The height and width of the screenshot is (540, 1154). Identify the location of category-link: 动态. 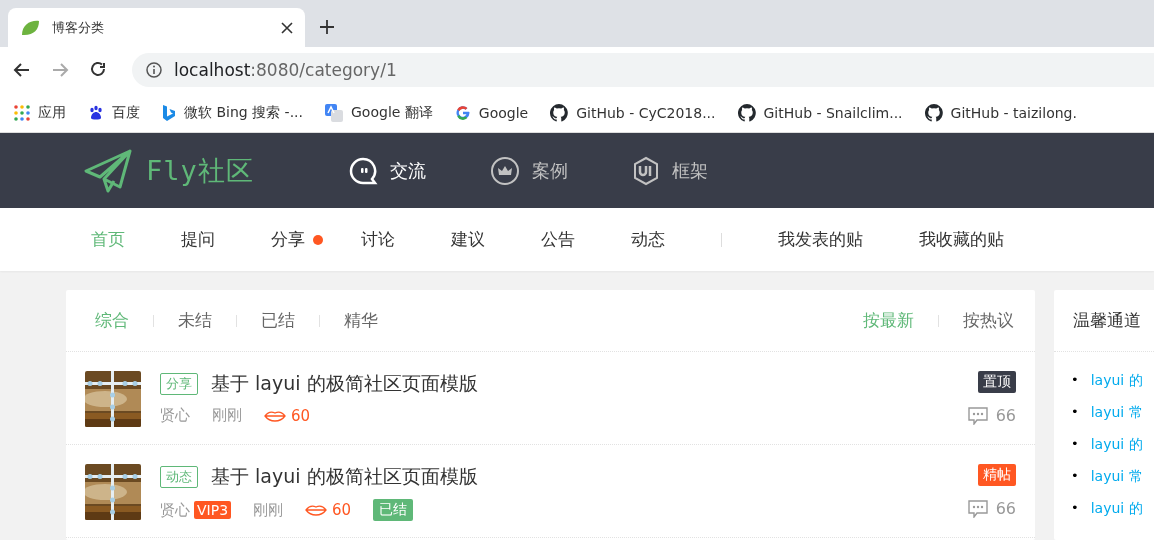
(648, 239).